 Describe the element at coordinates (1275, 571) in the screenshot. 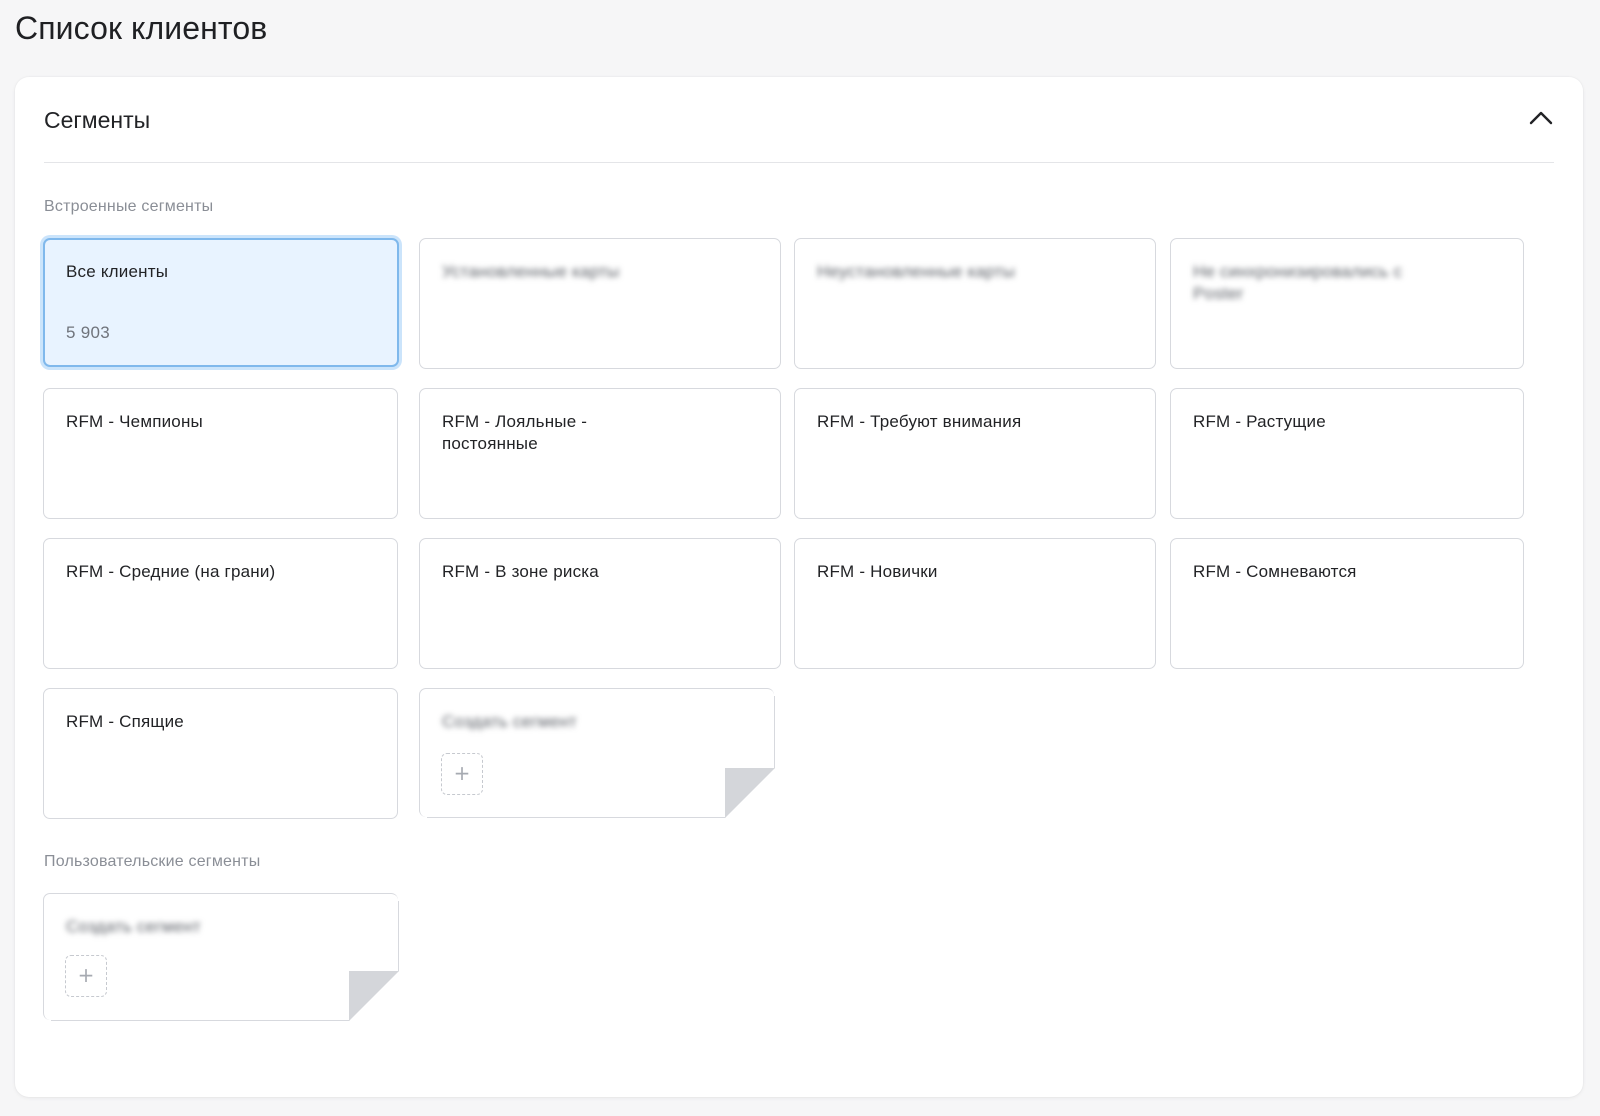

I see `segment-card-label: RFM - Сомневаются` at that location.